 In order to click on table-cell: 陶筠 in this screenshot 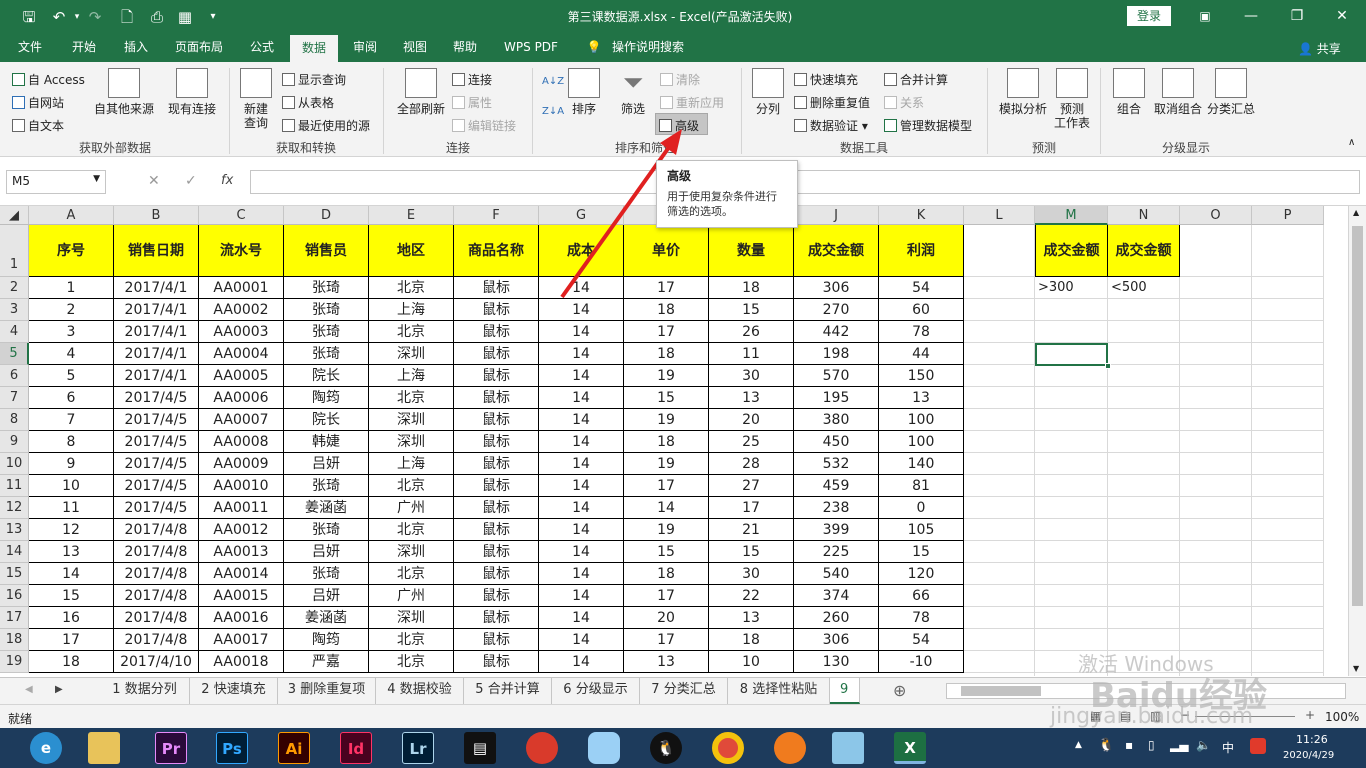, I will do `click(326, 640)`.